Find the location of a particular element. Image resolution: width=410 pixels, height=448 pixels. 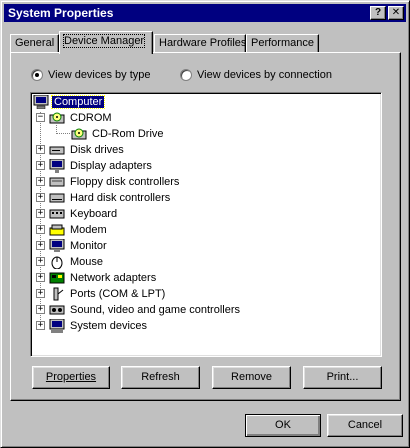

tab-device-manager: Device Manager is located at coordinates (106, 42).